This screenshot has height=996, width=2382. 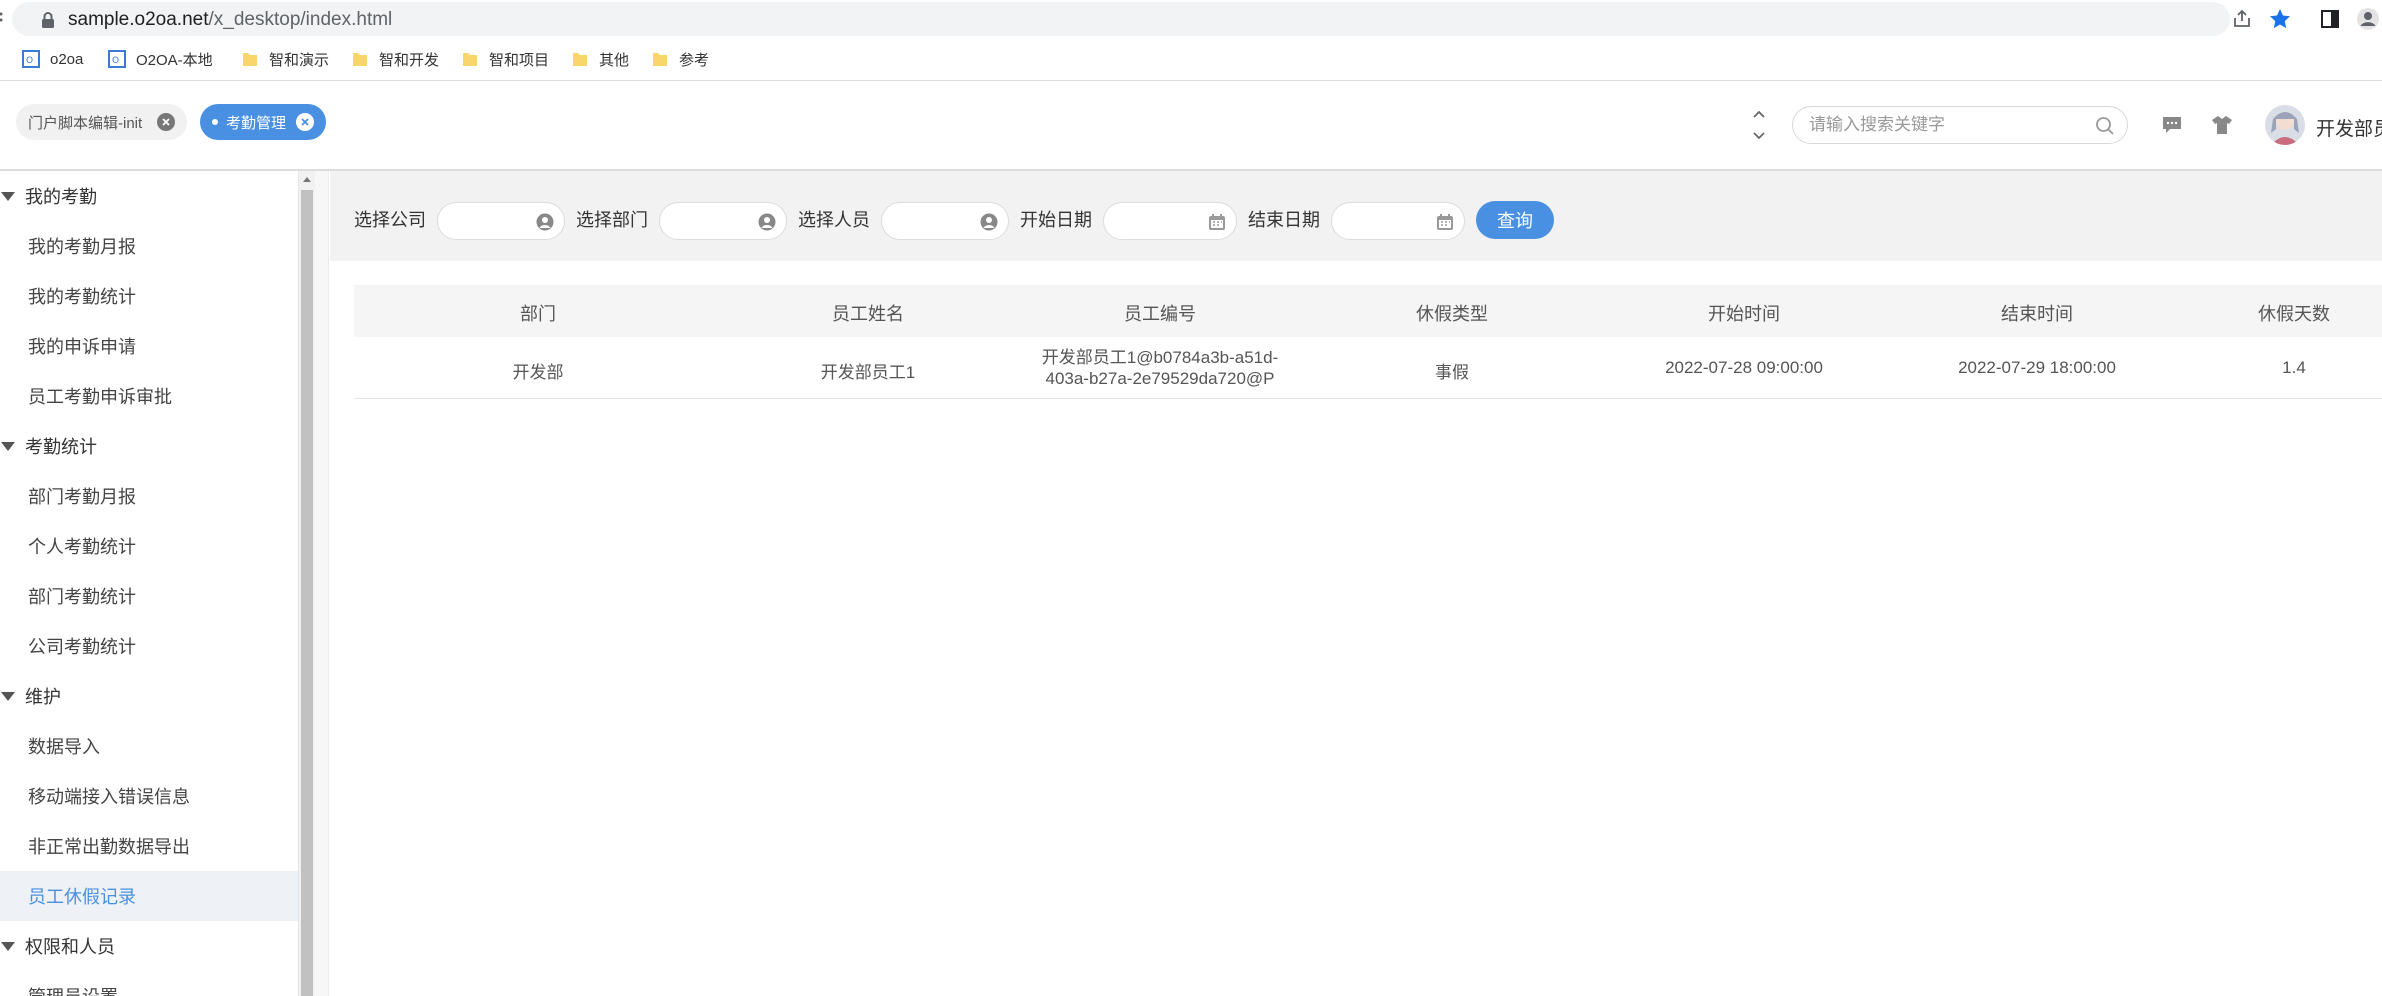 I want to click on profile-icon, so click(x=2368, y=19).